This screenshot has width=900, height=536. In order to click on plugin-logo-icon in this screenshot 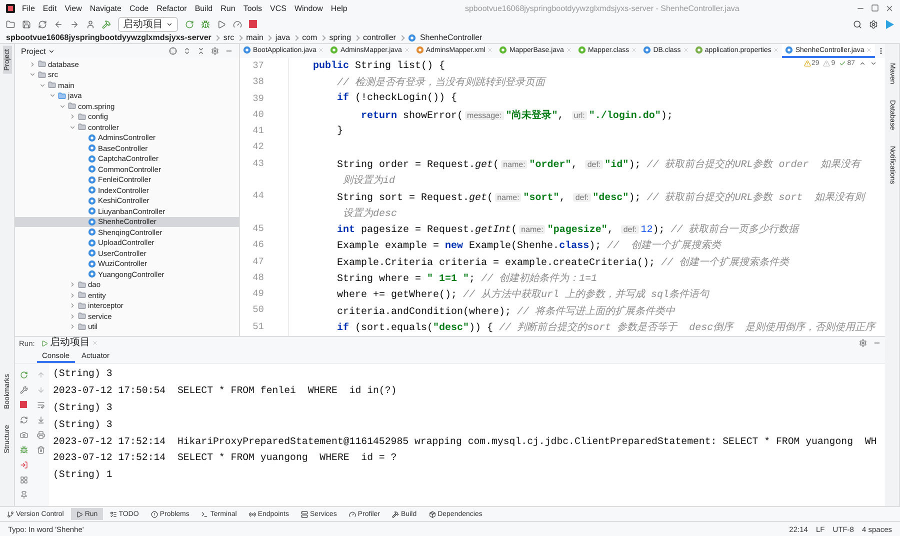, I will do `click(889, 24)`.